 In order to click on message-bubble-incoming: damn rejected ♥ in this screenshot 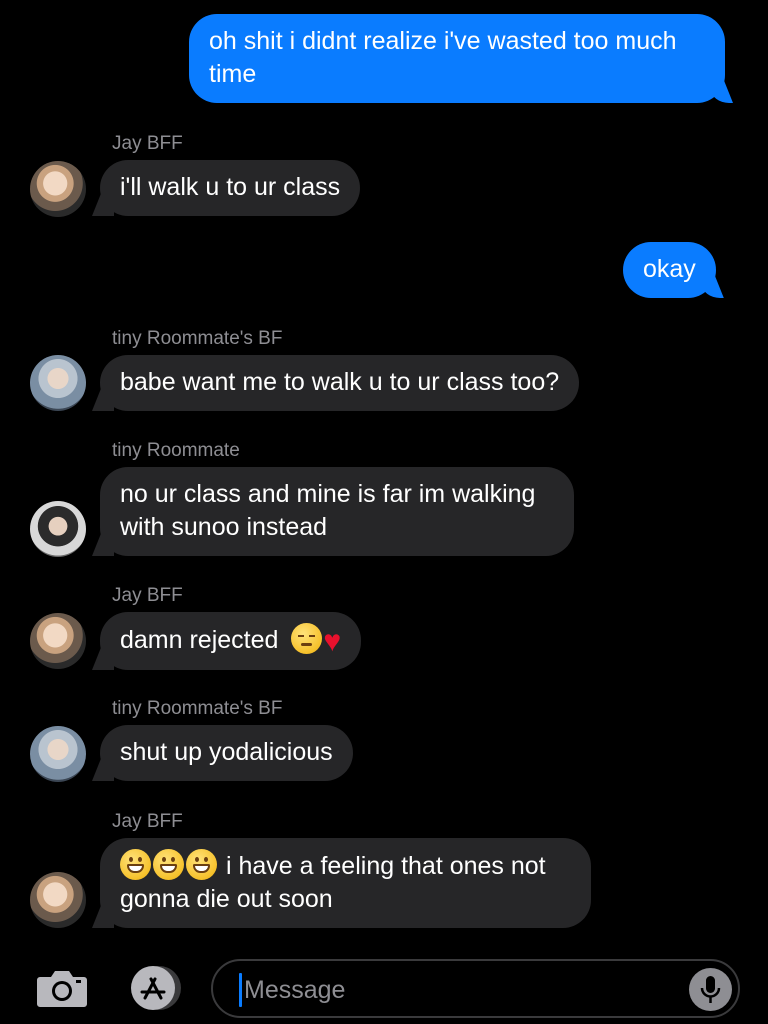, I will do `click(231, 641)`.